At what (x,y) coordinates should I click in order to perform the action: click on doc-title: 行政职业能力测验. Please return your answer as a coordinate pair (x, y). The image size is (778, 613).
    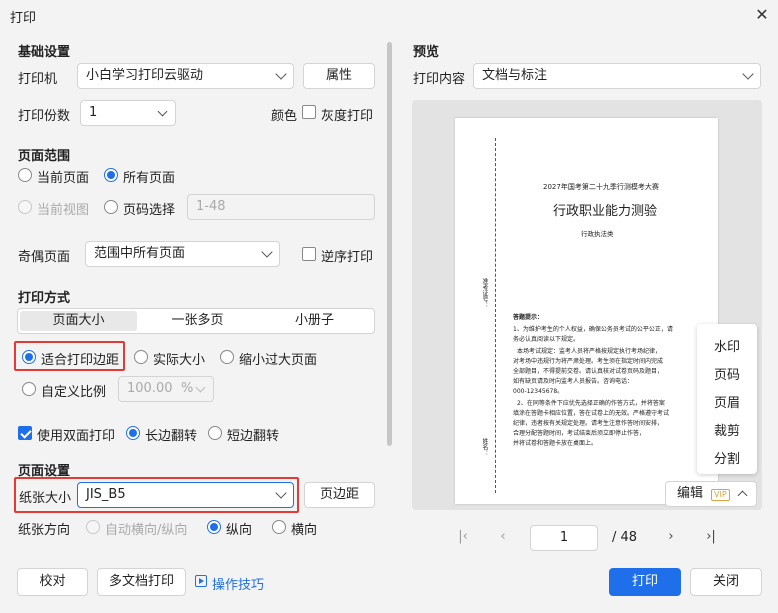
    Looking at the image, I should click on (605, 211).